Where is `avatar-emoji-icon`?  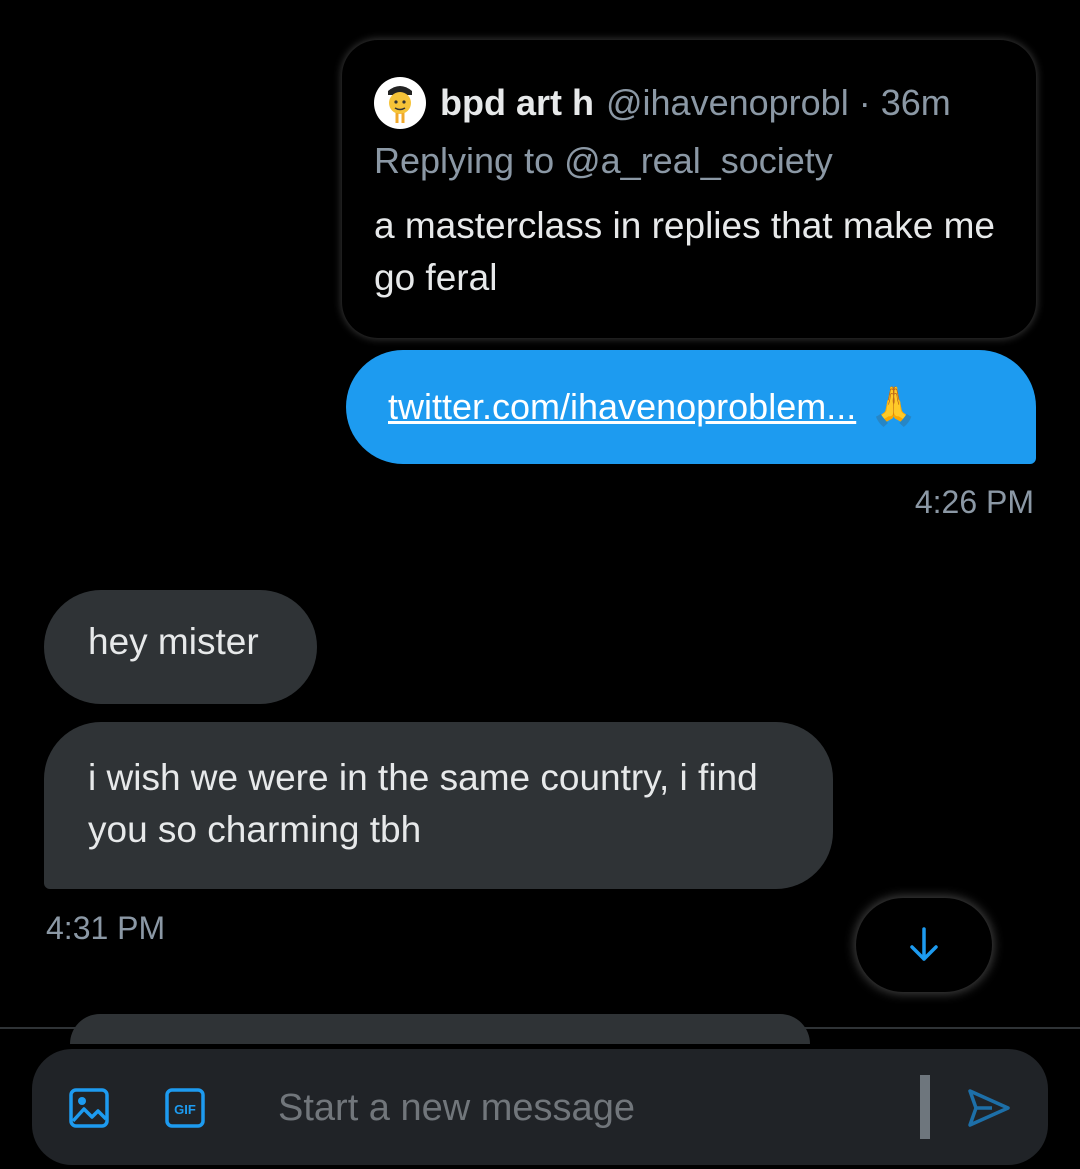 avatar-emoji-icon is located at coordinates (400, 104).